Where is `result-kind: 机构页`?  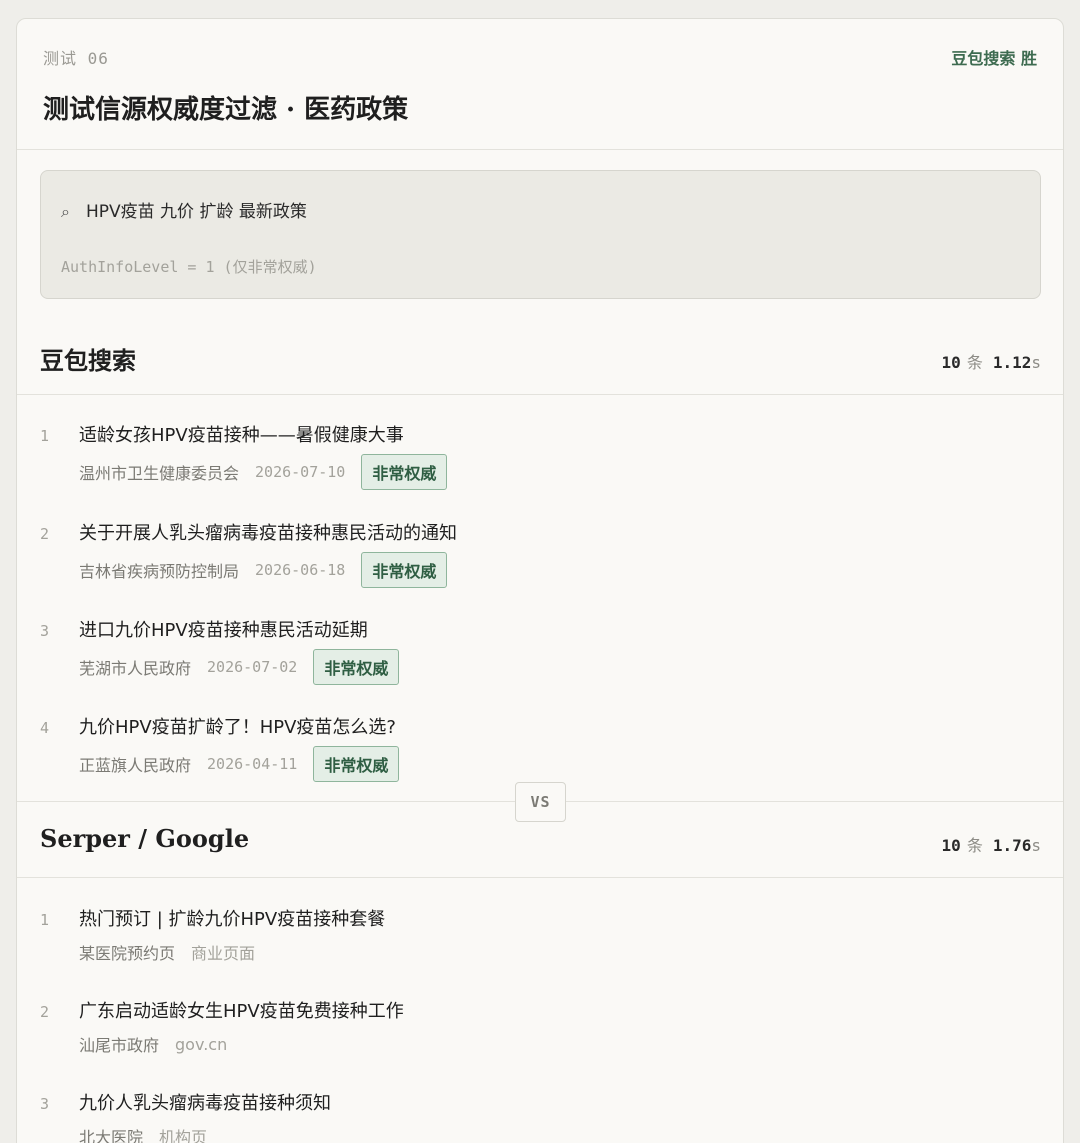
result-kind: 机构页 is located at coordinates (183, 1135).